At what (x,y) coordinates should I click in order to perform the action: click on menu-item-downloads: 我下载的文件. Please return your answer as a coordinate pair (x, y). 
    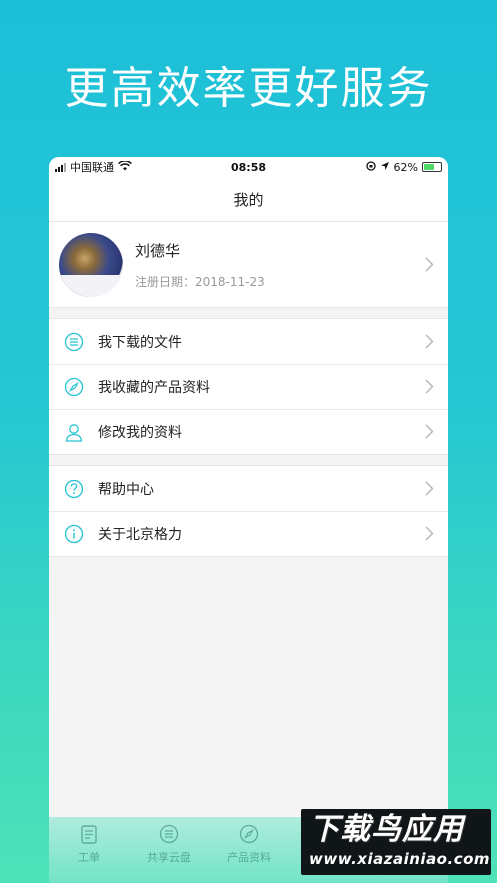
    Looking at the image, I should click on (248, 341).